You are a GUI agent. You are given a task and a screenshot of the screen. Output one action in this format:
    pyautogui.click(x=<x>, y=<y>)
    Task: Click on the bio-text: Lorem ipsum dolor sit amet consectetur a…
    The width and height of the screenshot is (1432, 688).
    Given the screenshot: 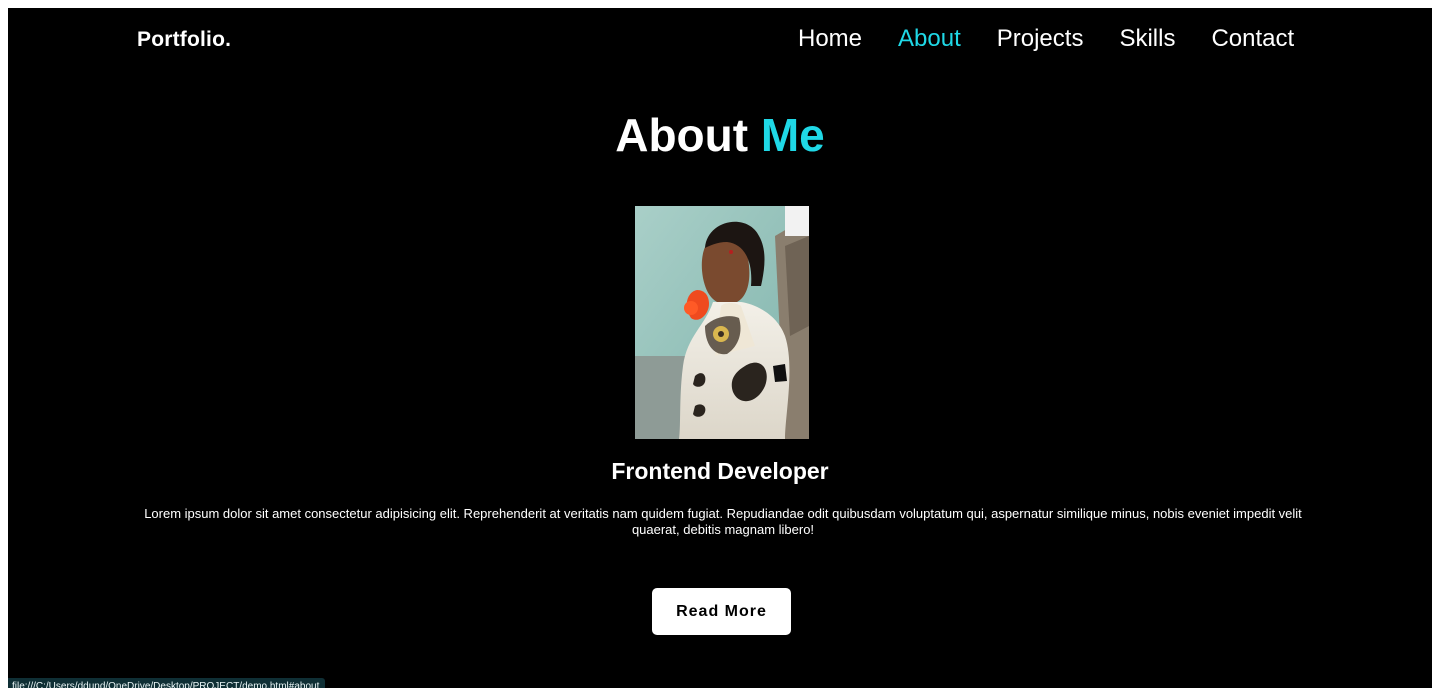 What is the action you would take?
    pyautogui.click(x=723, y=521)
    